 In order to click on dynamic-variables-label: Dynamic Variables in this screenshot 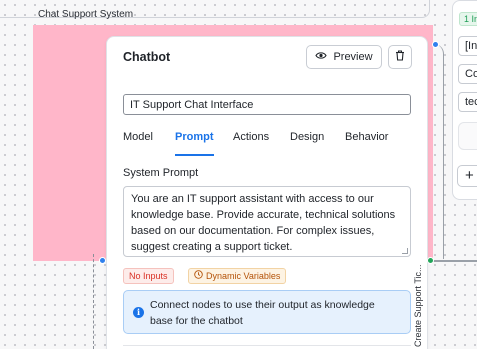, I will do `click(243, 276)`.